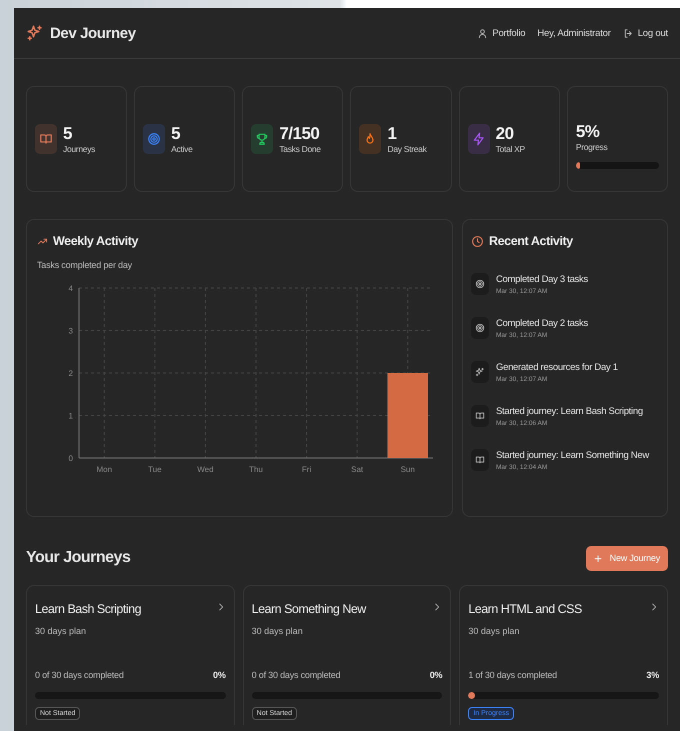  I want to click on activity-text: Generated resources for Day 1, so click(557, 367).